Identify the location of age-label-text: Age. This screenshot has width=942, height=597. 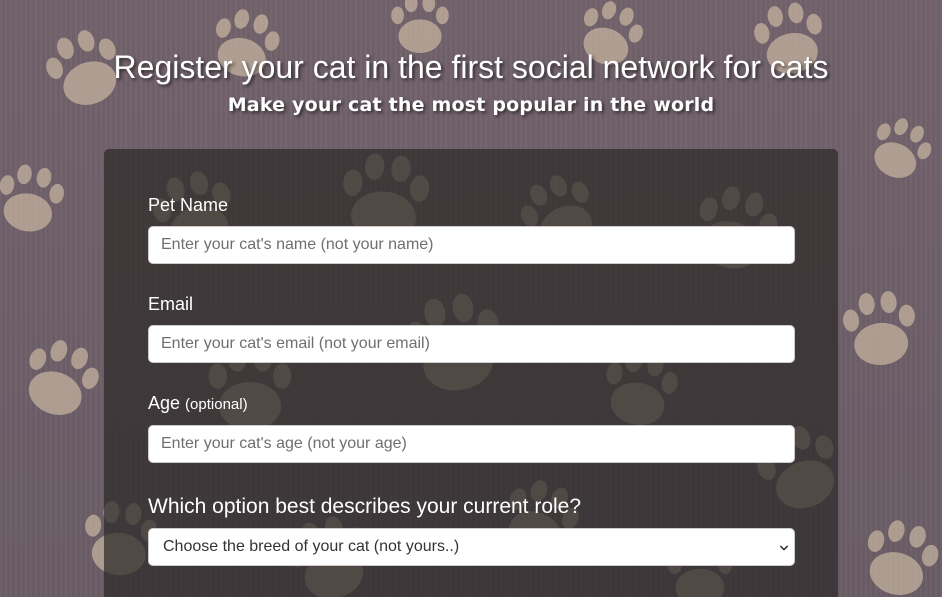
(164, 403).